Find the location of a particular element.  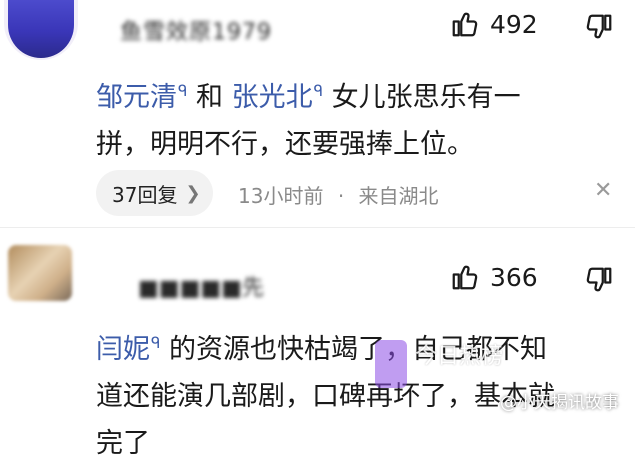

comment-text-line: 完了 is located at coordinates (123, 443).